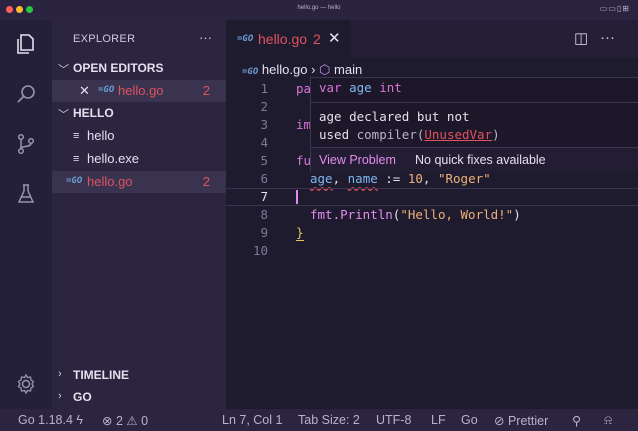  I want to click on file-name: hello.go, so click(110, 181).